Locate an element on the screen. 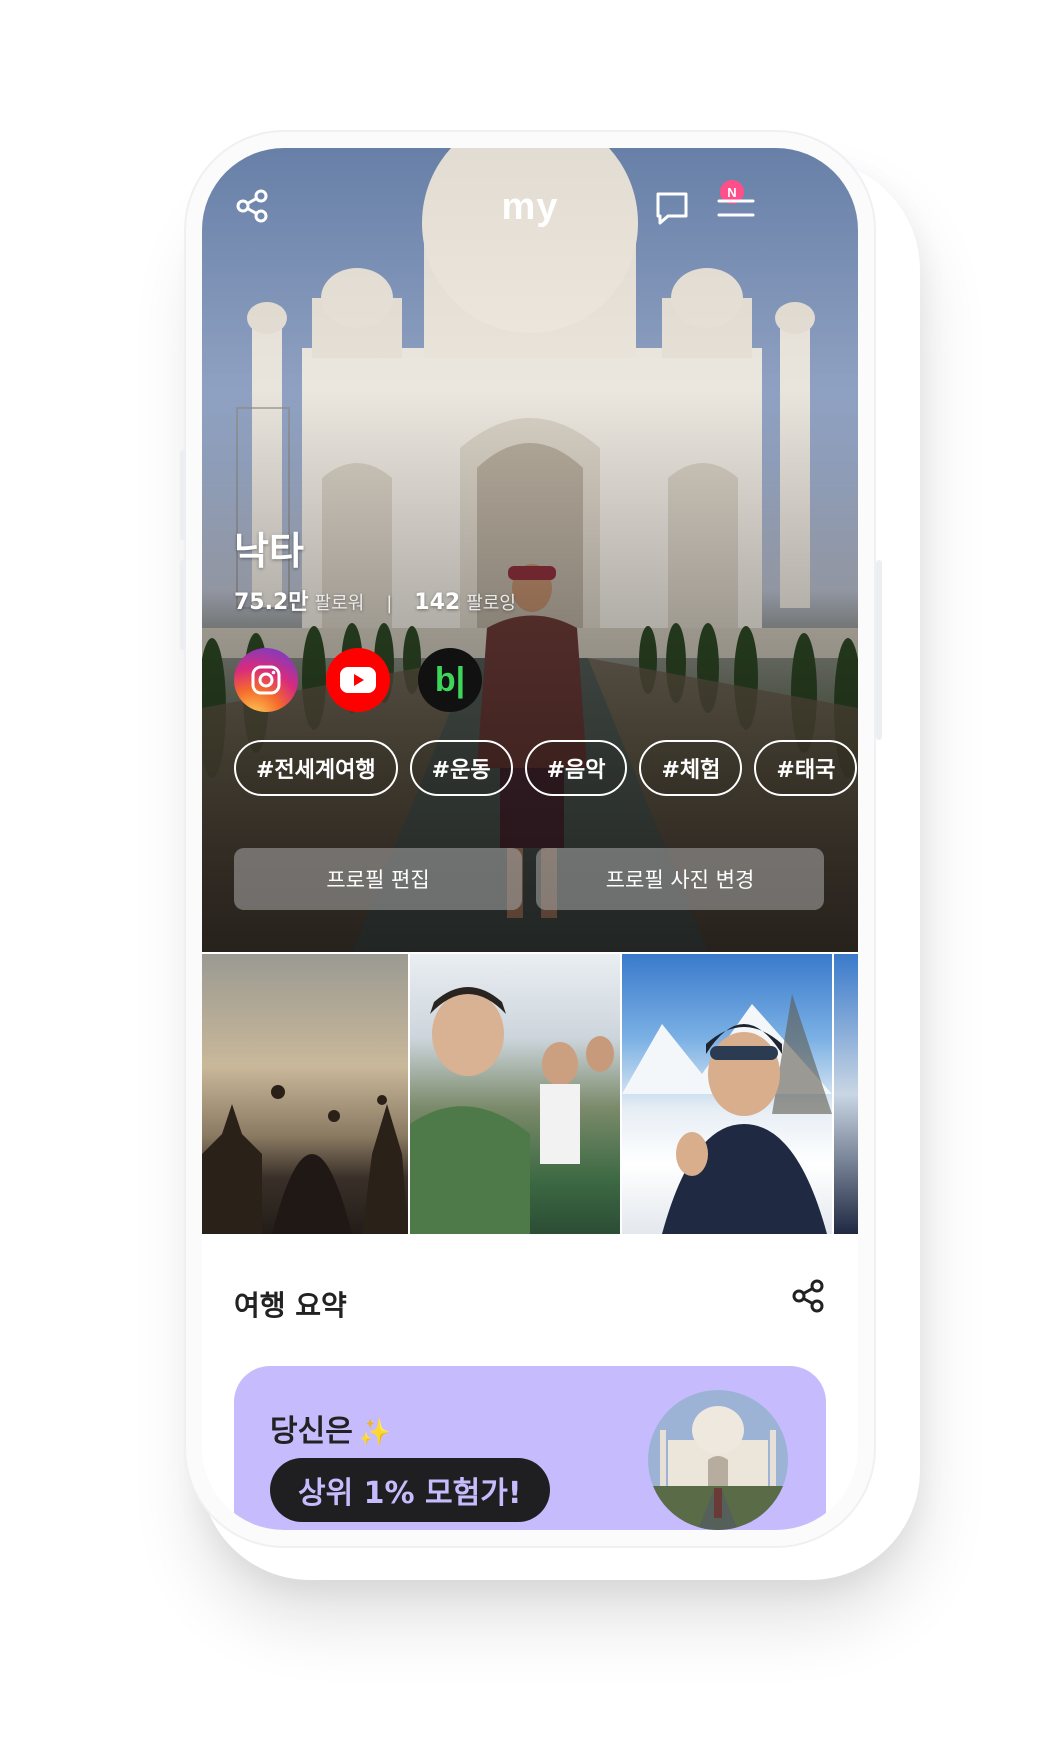 Image resolution: width=1060 pixels, height=1748 pixels. photo-strip is located at coordinates (530, 1094).